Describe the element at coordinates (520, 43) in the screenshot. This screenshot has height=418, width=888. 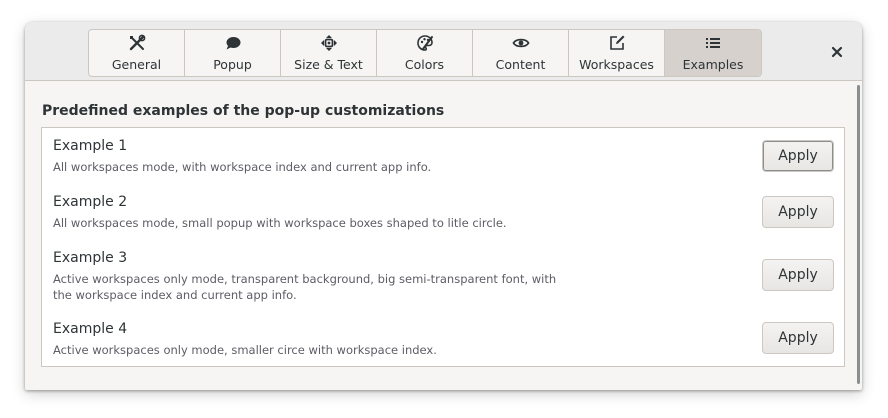
I see `eye-icon` at that location.